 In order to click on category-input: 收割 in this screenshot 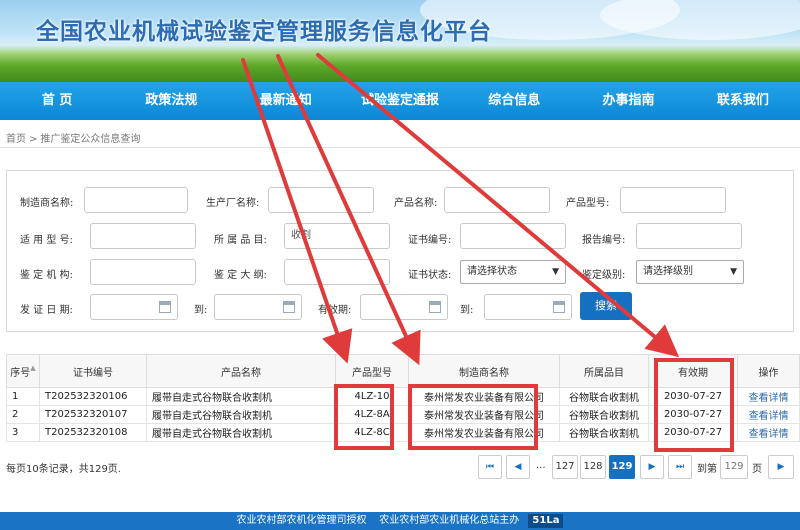, I will do `click(337, 236)`.